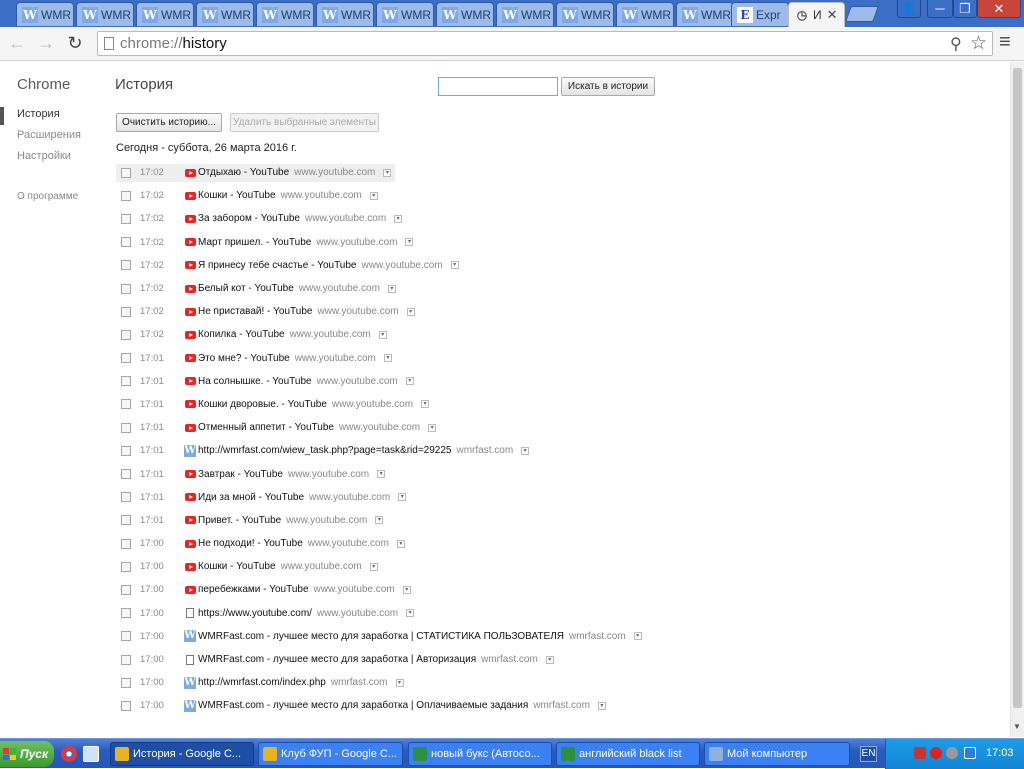  What do you see at coordinates (277, 265) in the screenshot?
I see `entry-title-link: Я принесу тебе счастье - YouTube` at bounding box center [277, 265].